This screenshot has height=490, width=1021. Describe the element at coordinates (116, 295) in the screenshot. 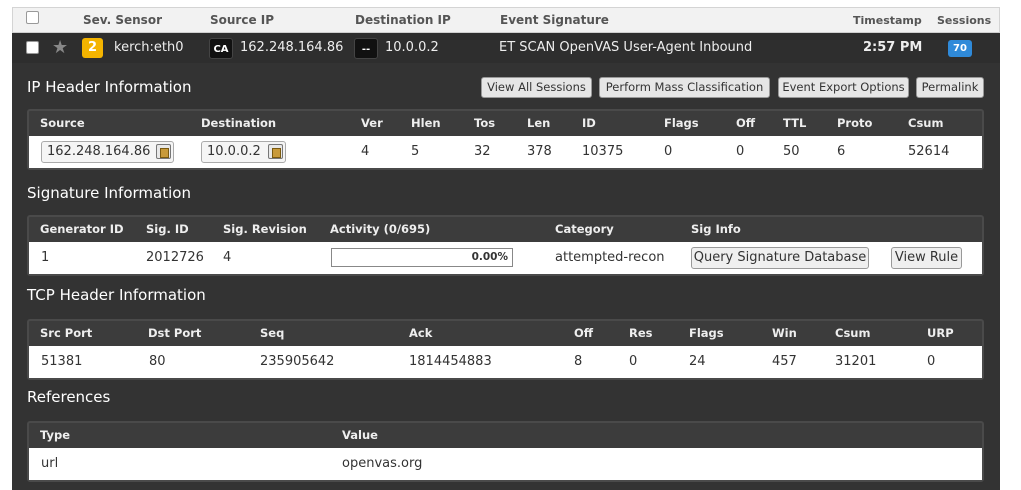

I see `tcp-header-title: TCP Header Information` at that location.